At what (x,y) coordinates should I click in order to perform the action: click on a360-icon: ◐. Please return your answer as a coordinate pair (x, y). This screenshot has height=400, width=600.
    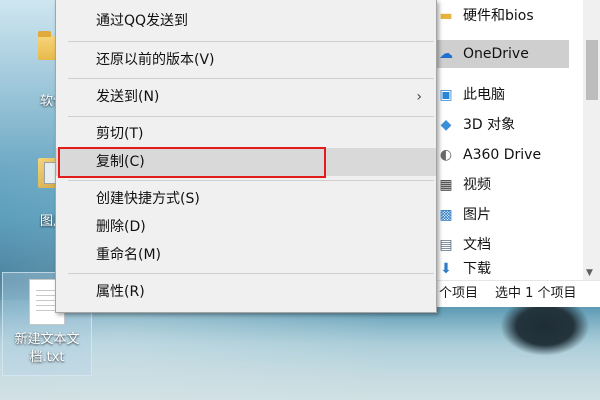
    Looking at the image, I should click on (446, 155).